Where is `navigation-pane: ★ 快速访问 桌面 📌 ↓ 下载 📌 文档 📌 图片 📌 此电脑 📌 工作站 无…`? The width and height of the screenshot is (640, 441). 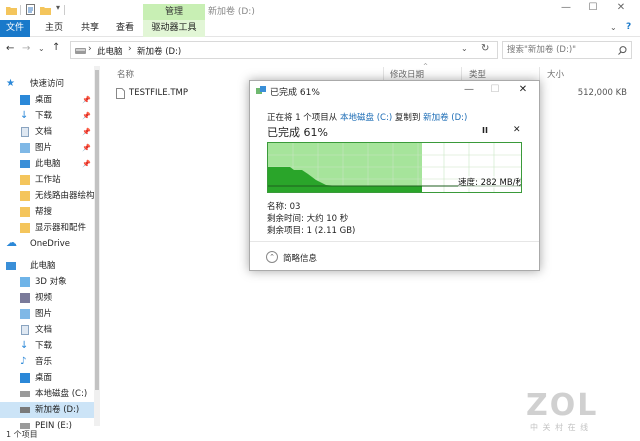
navigation-pane: ★ 快速访问 桌面 📌 ↓ 下载 📌 文档 📌 图片 📌 此电脑 📌 工作站 无… is located at coordinates (51, 247).